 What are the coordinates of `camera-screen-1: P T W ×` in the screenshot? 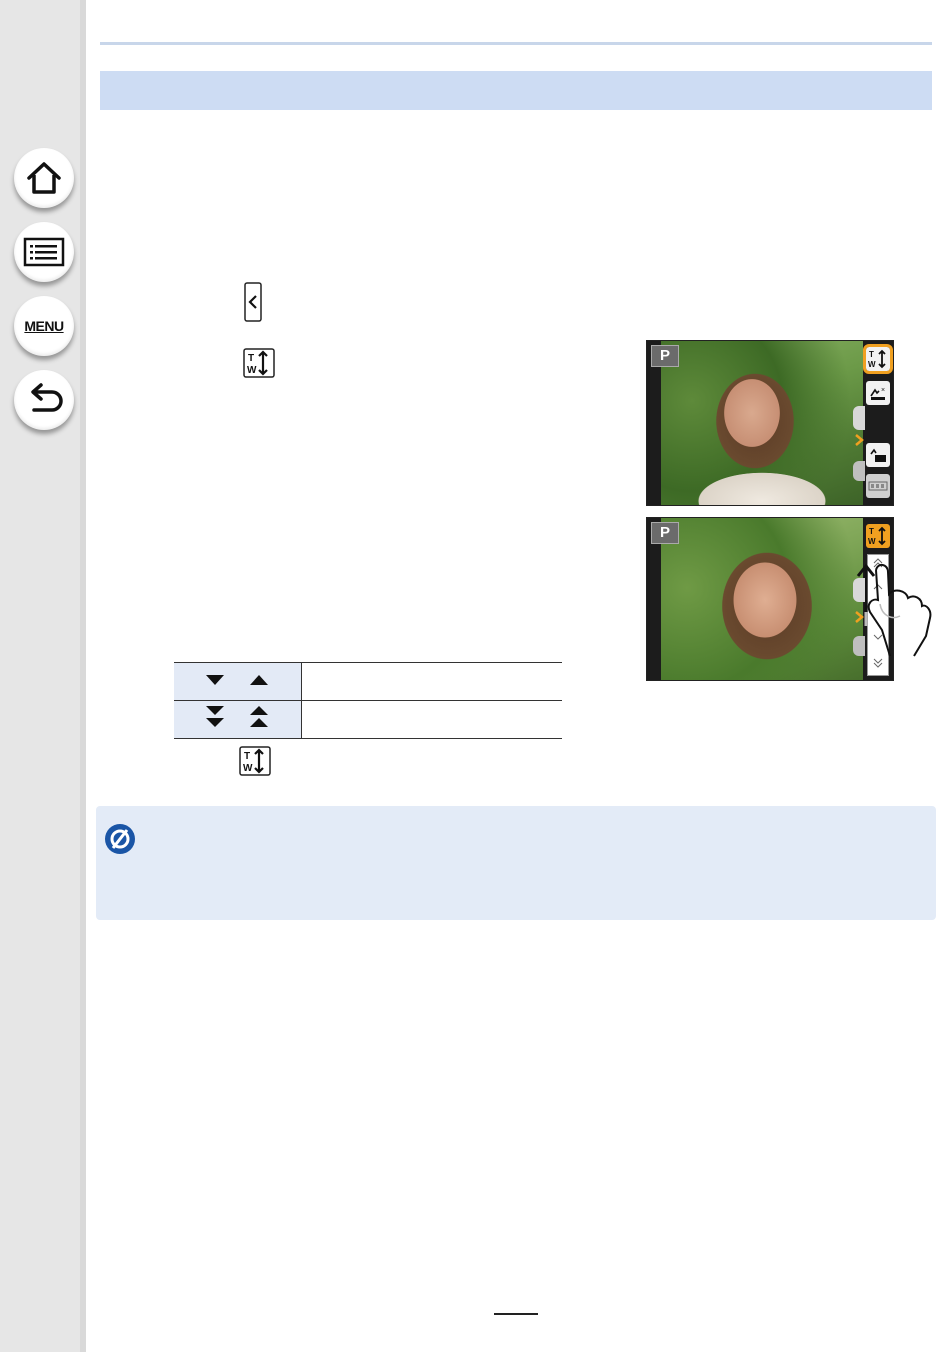 It's located at (770, 423).